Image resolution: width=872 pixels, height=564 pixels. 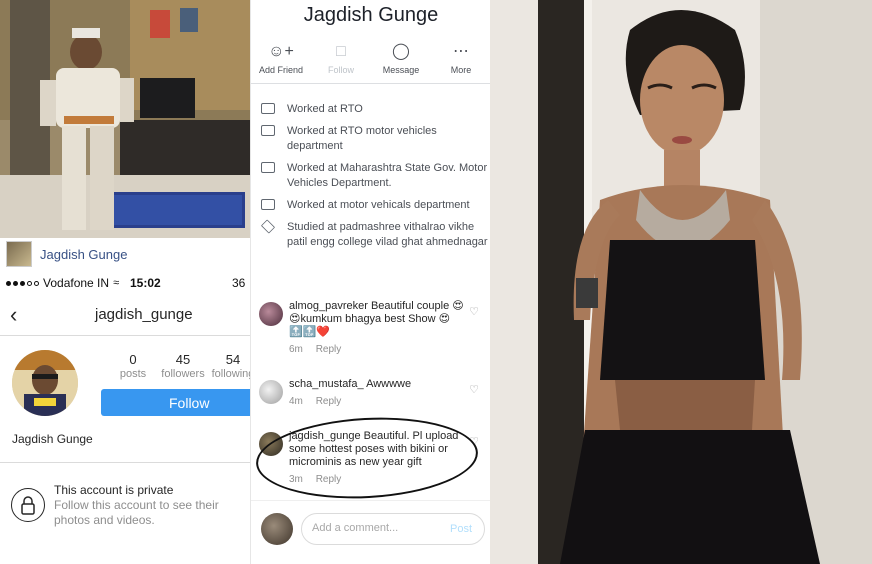 I want to click on status-time: 15:02, so click(x=145, y=283).